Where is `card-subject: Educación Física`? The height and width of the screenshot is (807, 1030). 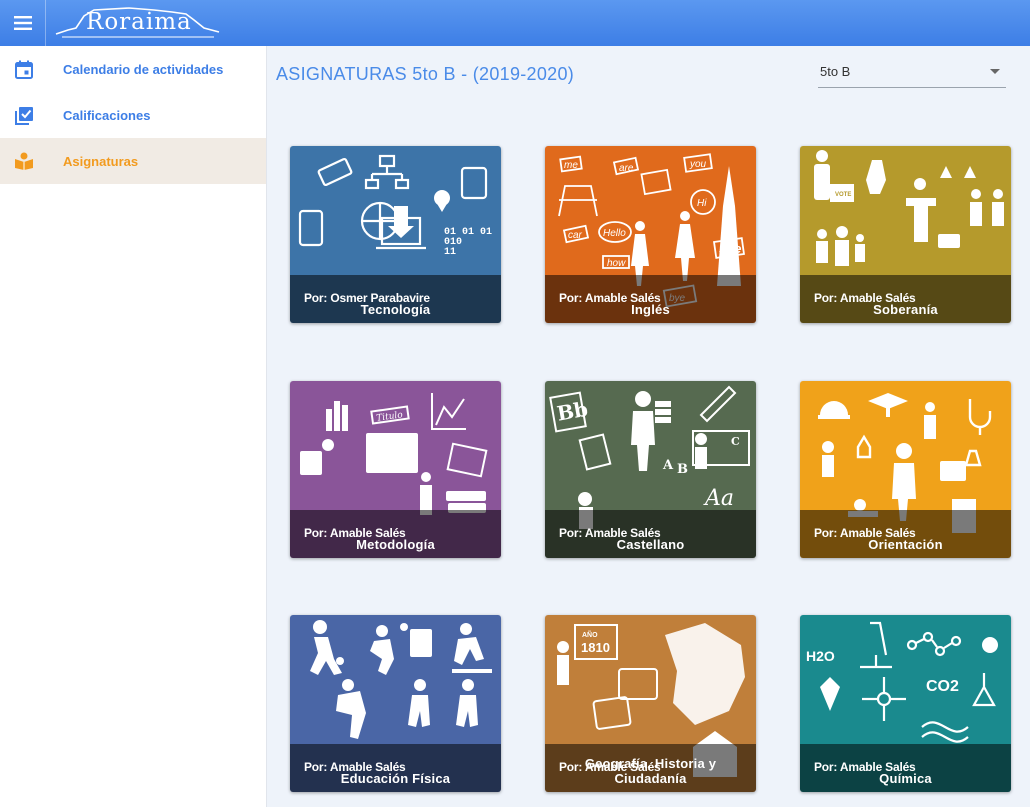 card-subject: Educación Física is located at coordinates (395, 778).